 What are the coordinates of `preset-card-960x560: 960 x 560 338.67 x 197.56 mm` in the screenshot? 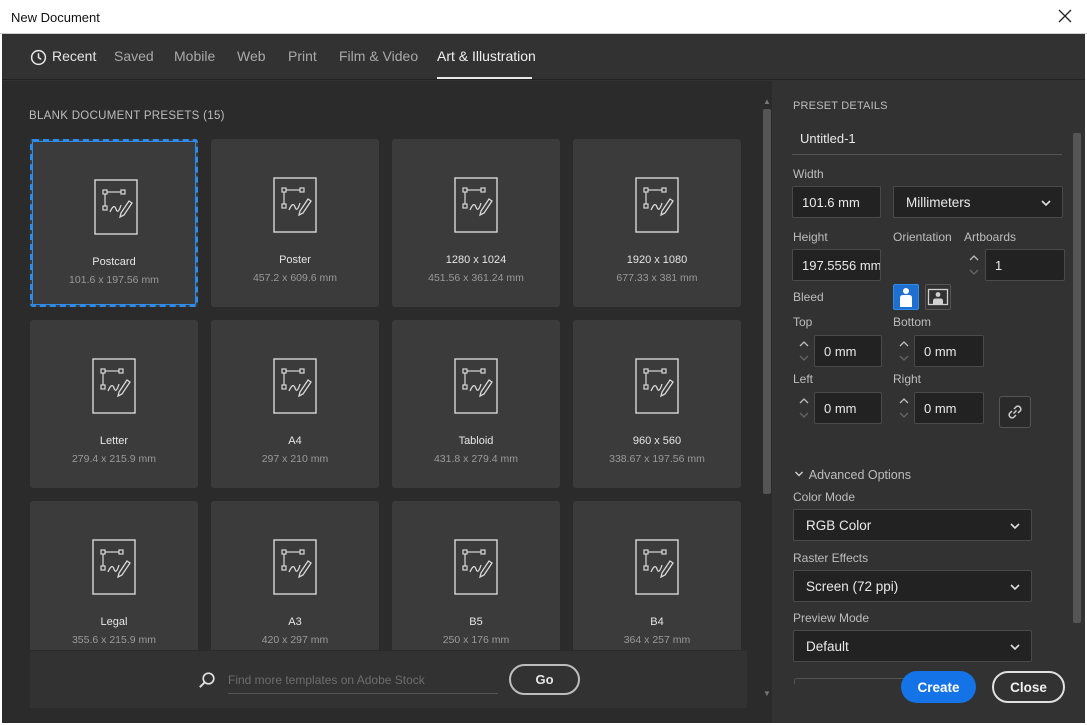 It's located at (657, 404).